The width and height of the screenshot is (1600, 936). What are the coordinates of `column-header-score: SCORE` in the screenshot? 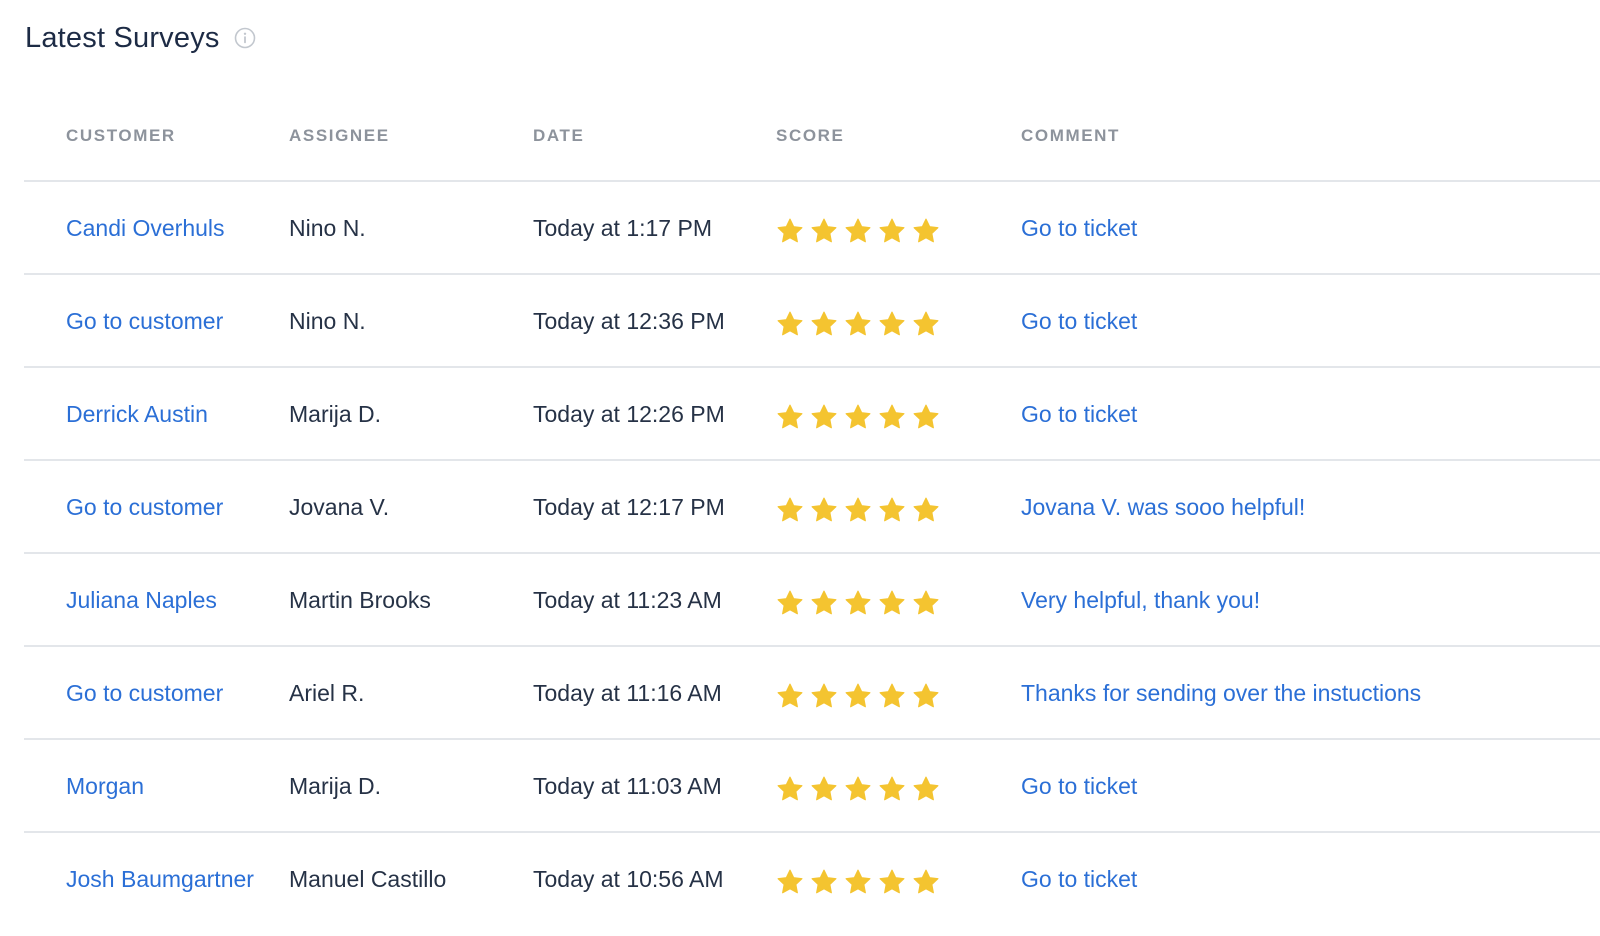 It's located at (810, 136).